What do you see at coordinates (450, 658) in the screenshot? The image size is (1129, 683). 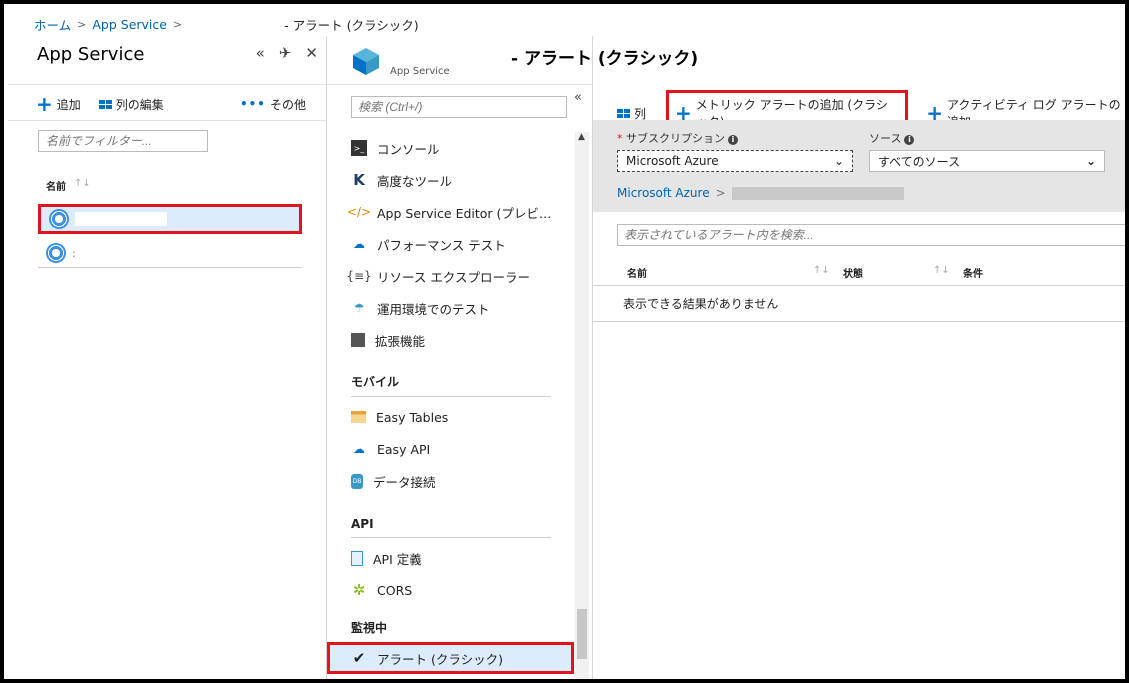 I see `menu-item-alerts-classic: ✔ アラート (クラシック)` at bounding box center [450, 658].